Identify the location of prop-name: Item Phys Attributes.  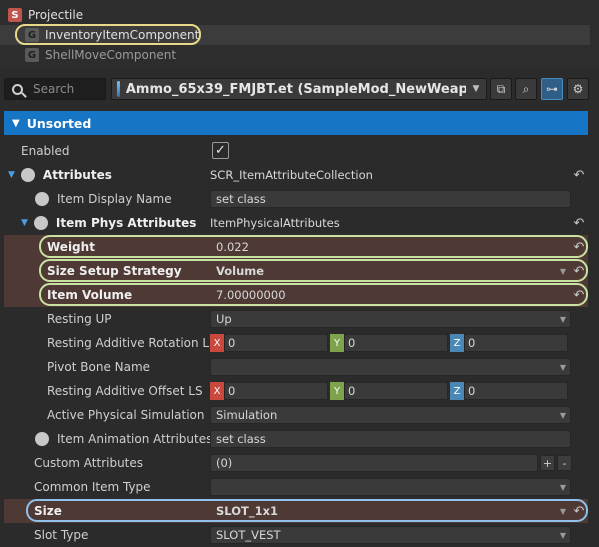
(126, 223).